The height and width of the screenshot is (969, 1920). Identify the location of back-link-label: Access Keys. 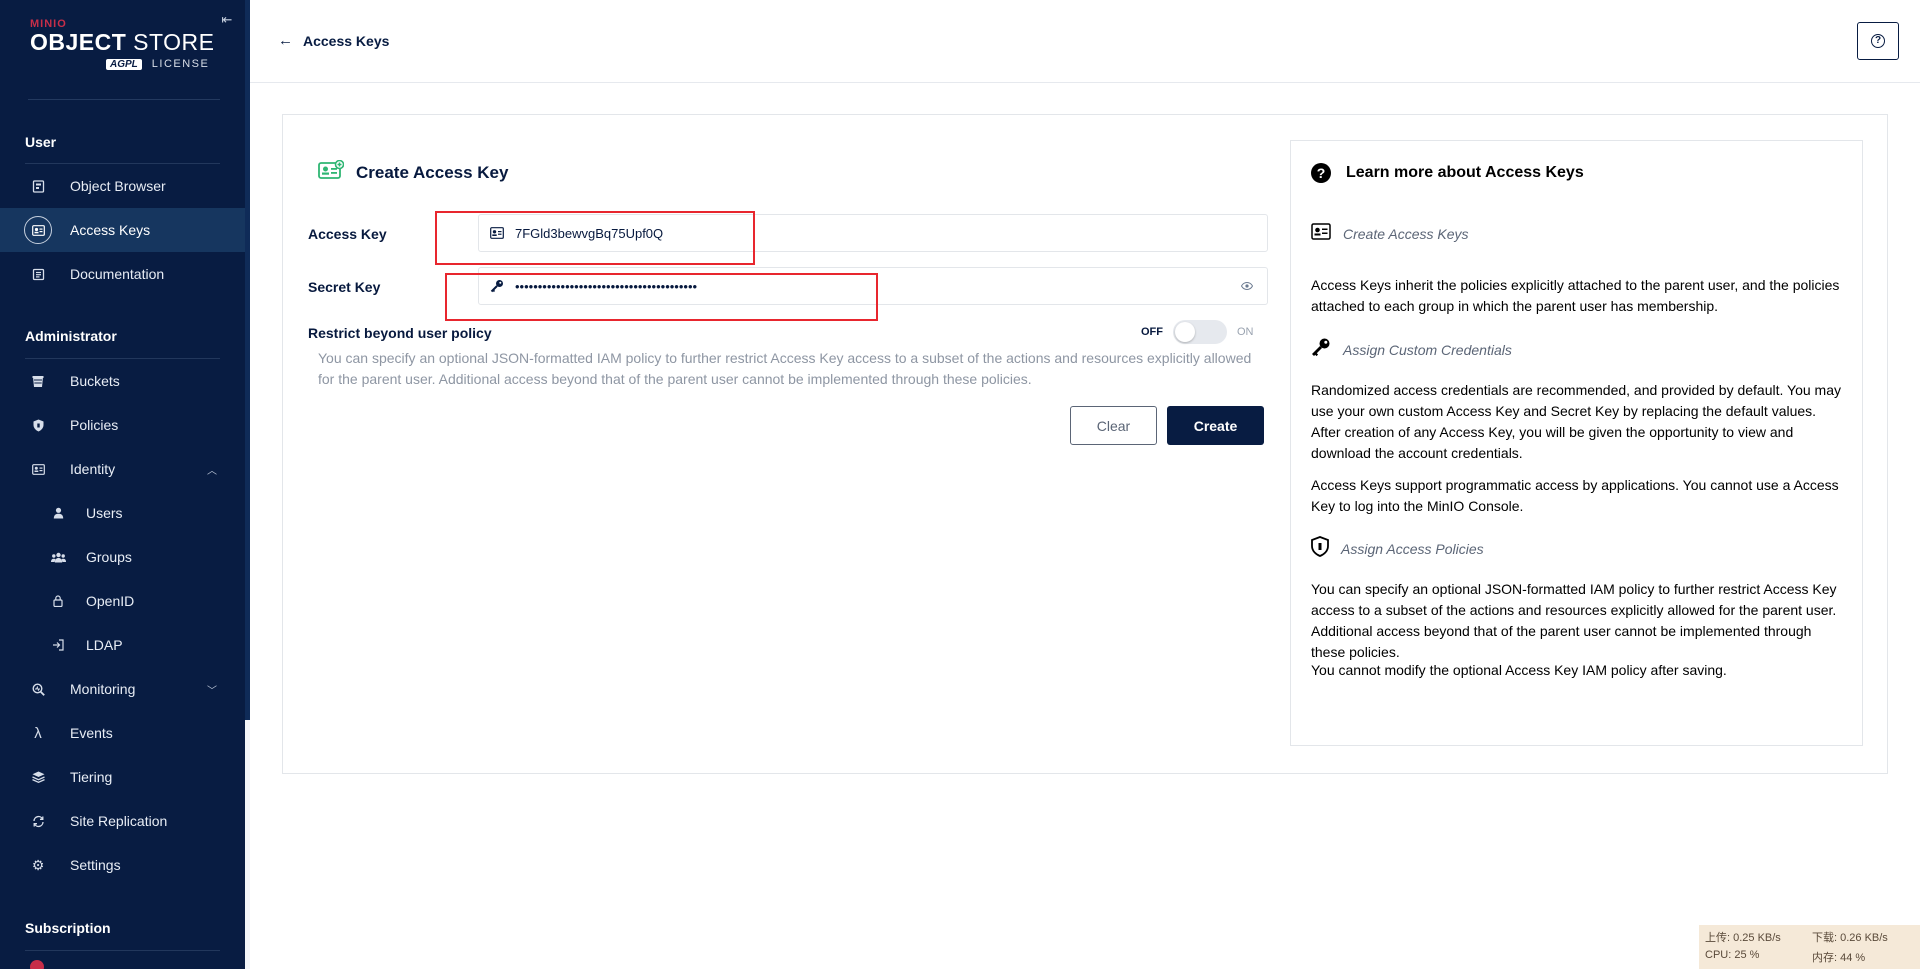
(346, 40).